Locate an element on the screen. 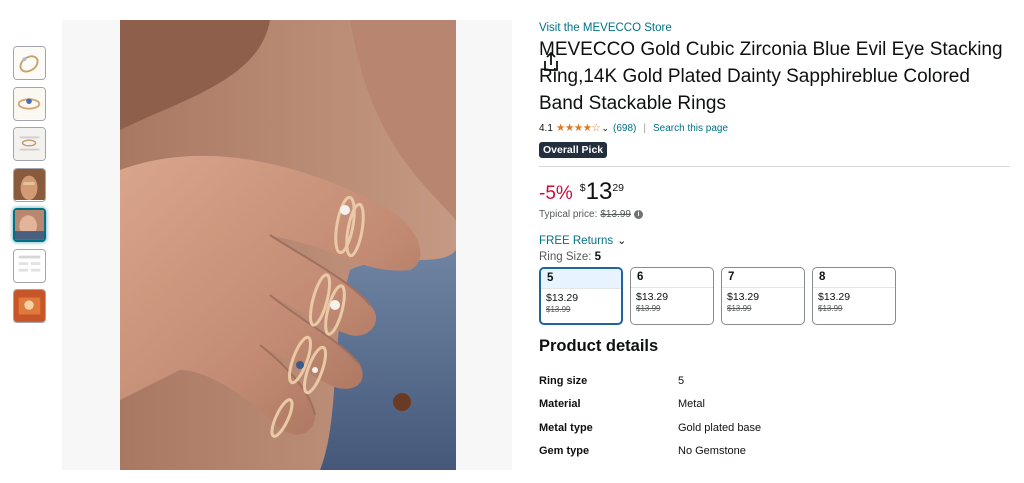 The height and width of the screenshot is (483, 1024). product-details-heading: Product details is located at coordinates (599, 346).